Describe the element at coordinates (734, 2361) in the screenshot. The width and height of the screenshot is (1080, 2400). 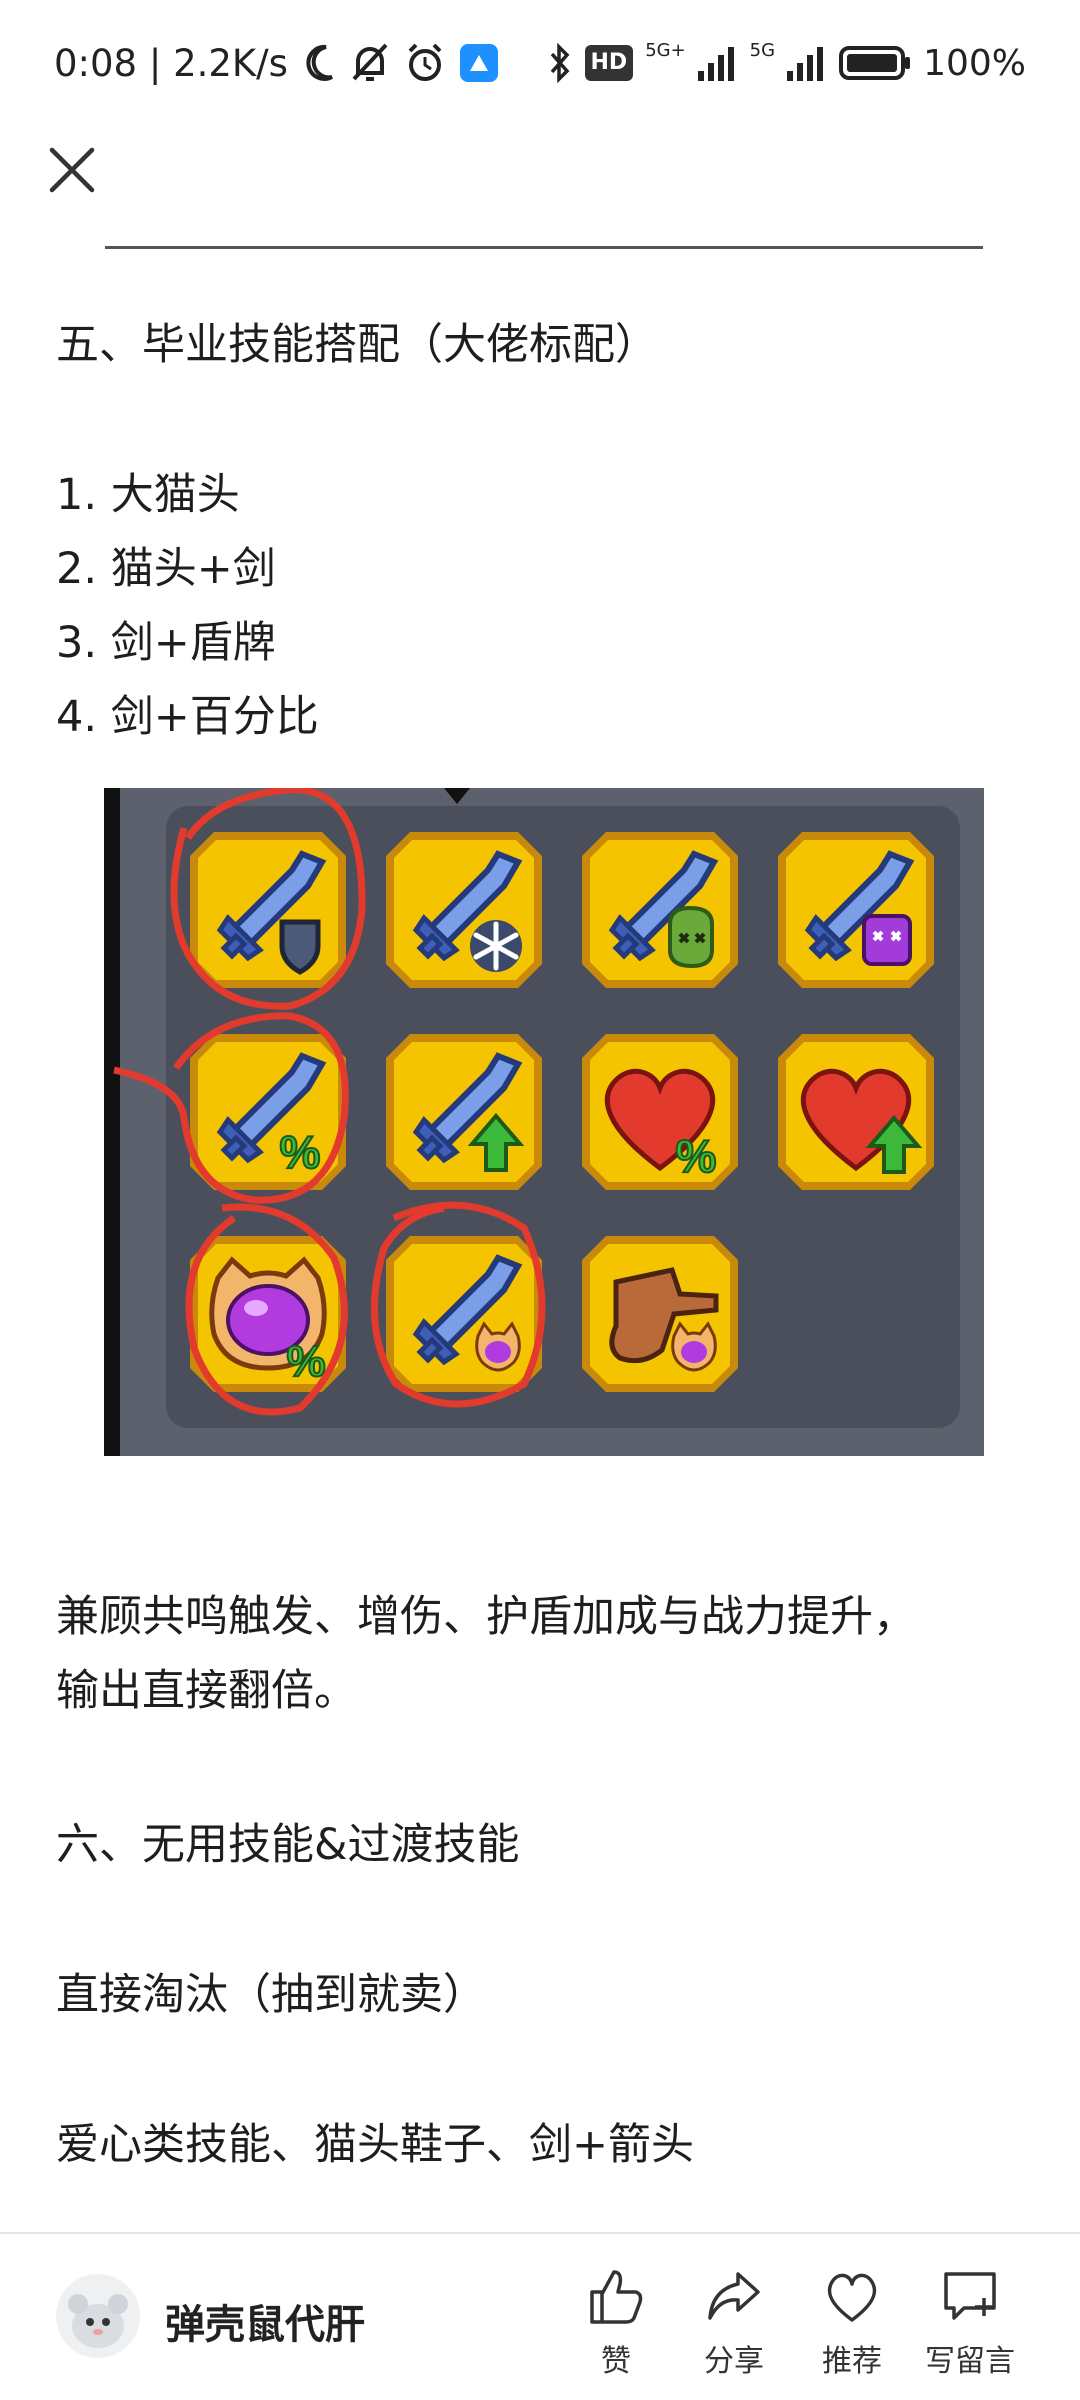
I see `share-label: 分享` at that location.